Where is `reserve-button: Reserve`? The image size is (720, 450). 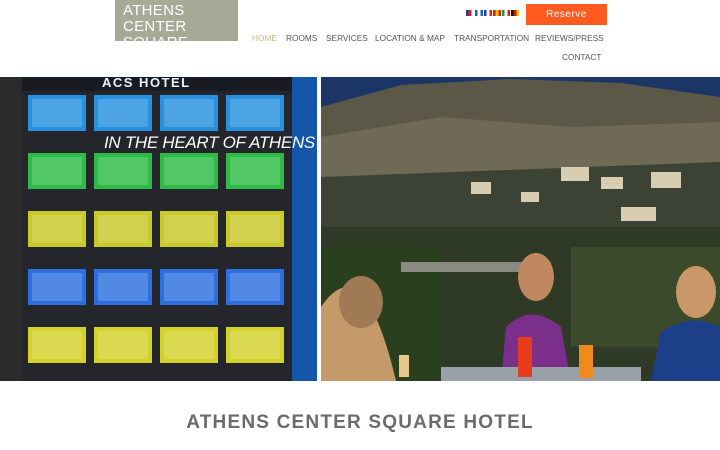 reserve-button: Reserve is located at coordinates (566, 14).